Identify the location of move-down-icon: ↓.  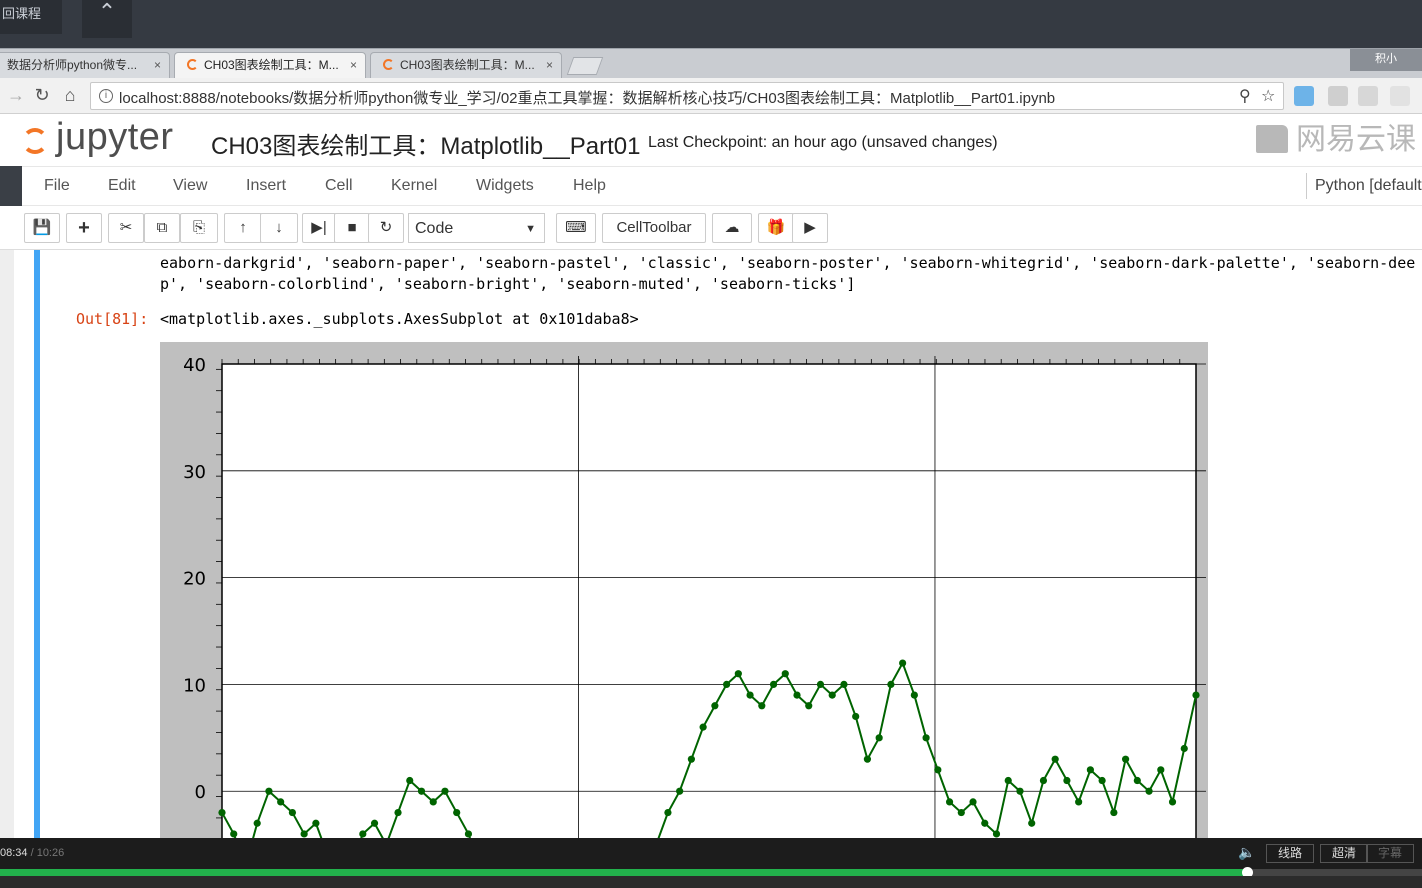
(279, 228).